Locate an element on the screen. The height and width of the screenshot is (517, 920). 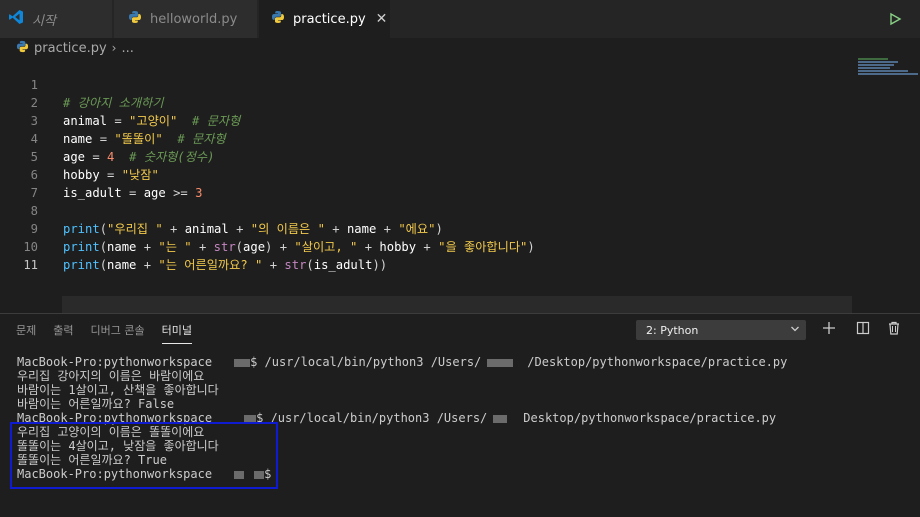
line-number: 11 is located at coordinates (30, 265).